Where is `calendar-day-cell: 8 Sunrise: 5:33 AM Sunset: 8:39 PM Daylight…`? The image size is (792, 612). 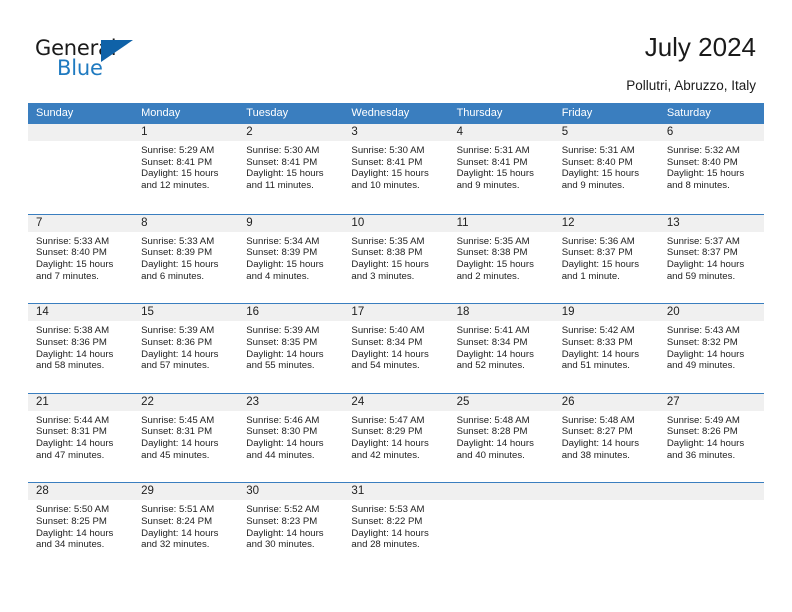 calendar-day-cell: 8 Sunrise: 5:33 AM Sunset: 8:39 PM Daylight… is located at coordinates (186, 259).